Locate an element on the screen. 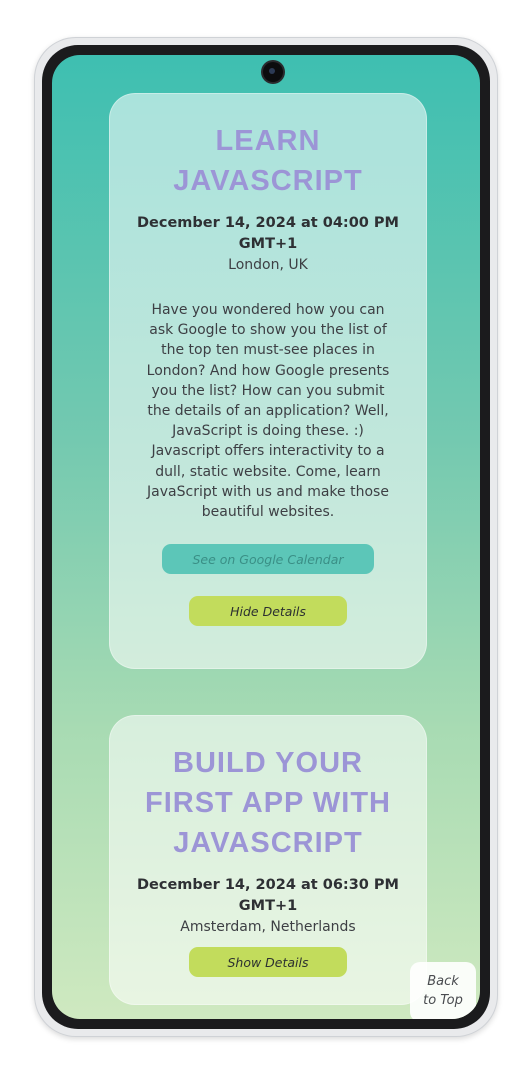  show-details-button: Show Details is located at coordinates (268, 962).